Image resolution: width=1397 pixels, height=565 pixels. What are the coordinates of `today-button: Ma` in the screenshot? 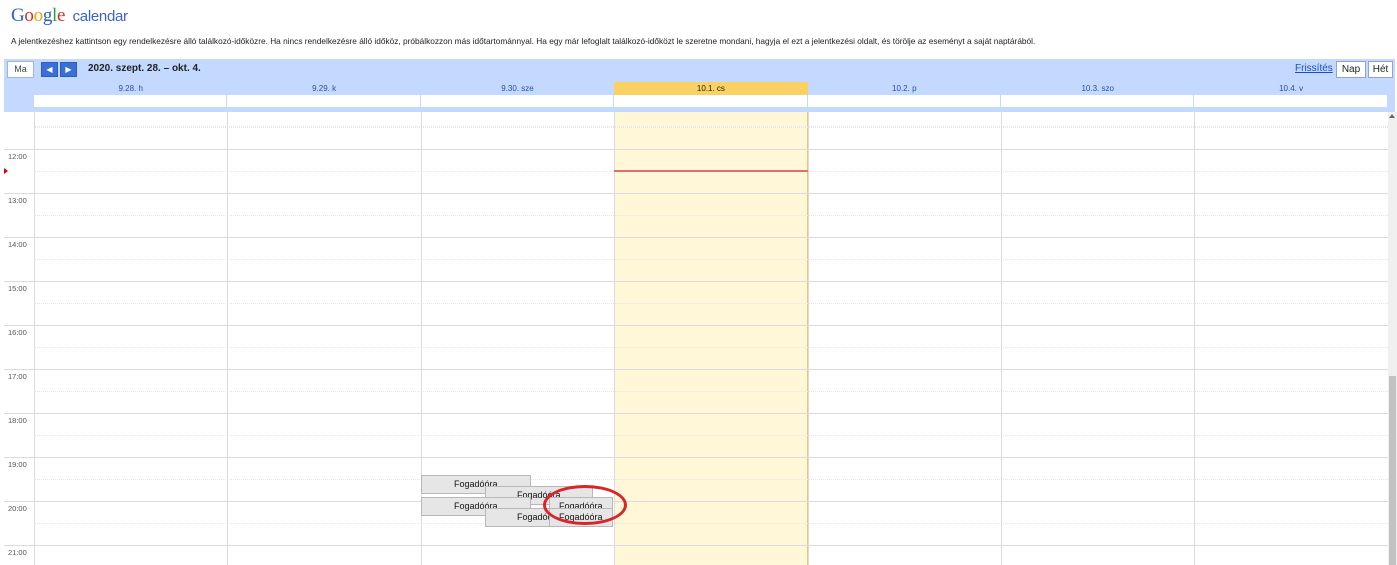 It's located at (20, 69).